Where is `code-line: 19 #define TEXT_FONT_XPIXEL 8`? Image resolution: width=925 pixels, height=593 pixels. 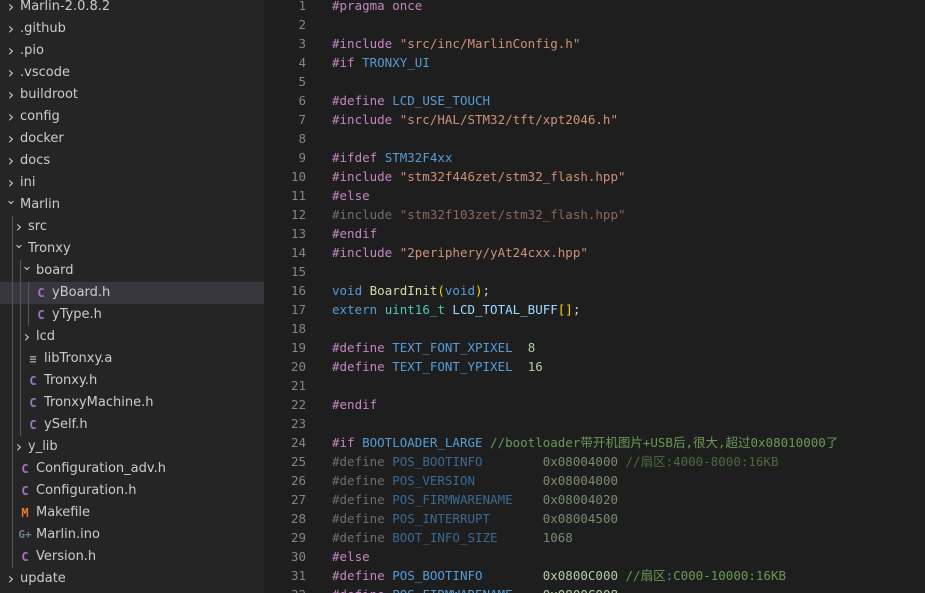 code-line: 19 #define TEXT_FONT_XPIXEL 8 is located at coordinates (594, 347).